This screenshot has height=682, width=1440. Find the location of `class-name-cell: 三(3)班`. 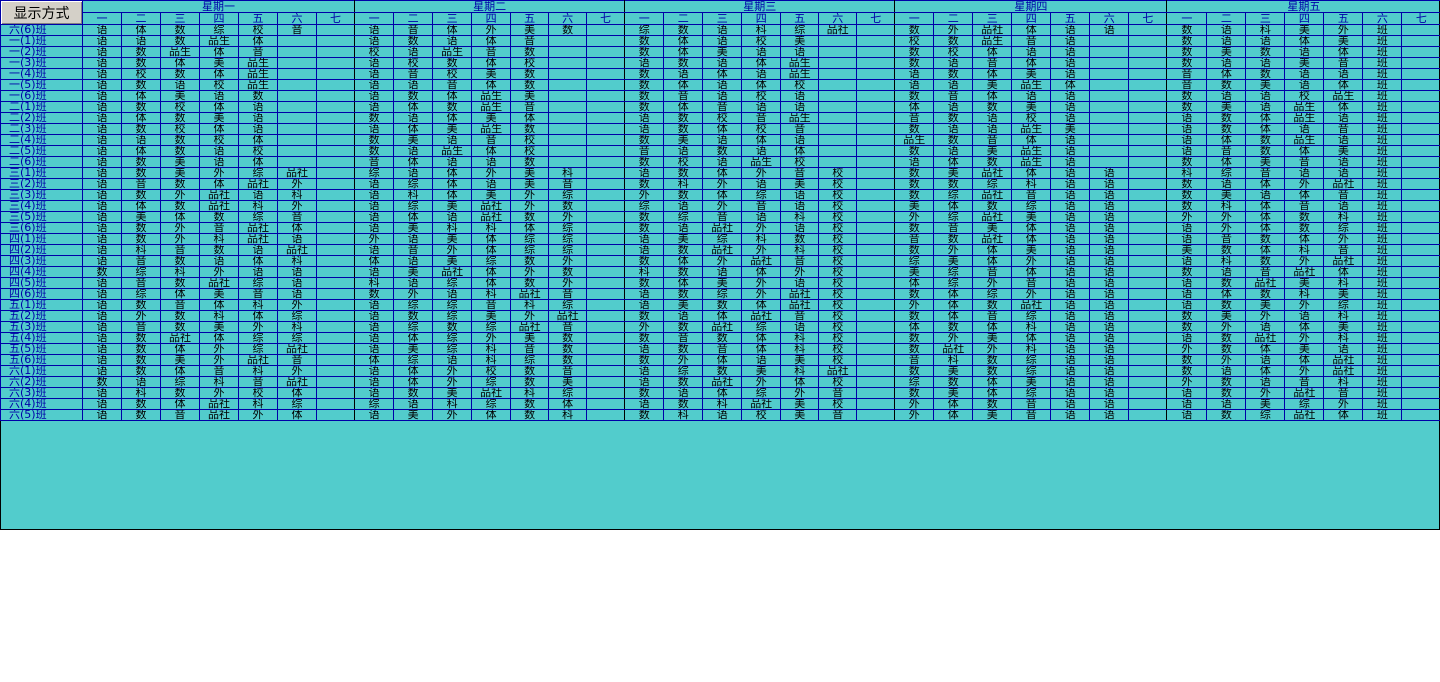

class-name-cell: 三(3)班 is located at coordinates (41, 195).